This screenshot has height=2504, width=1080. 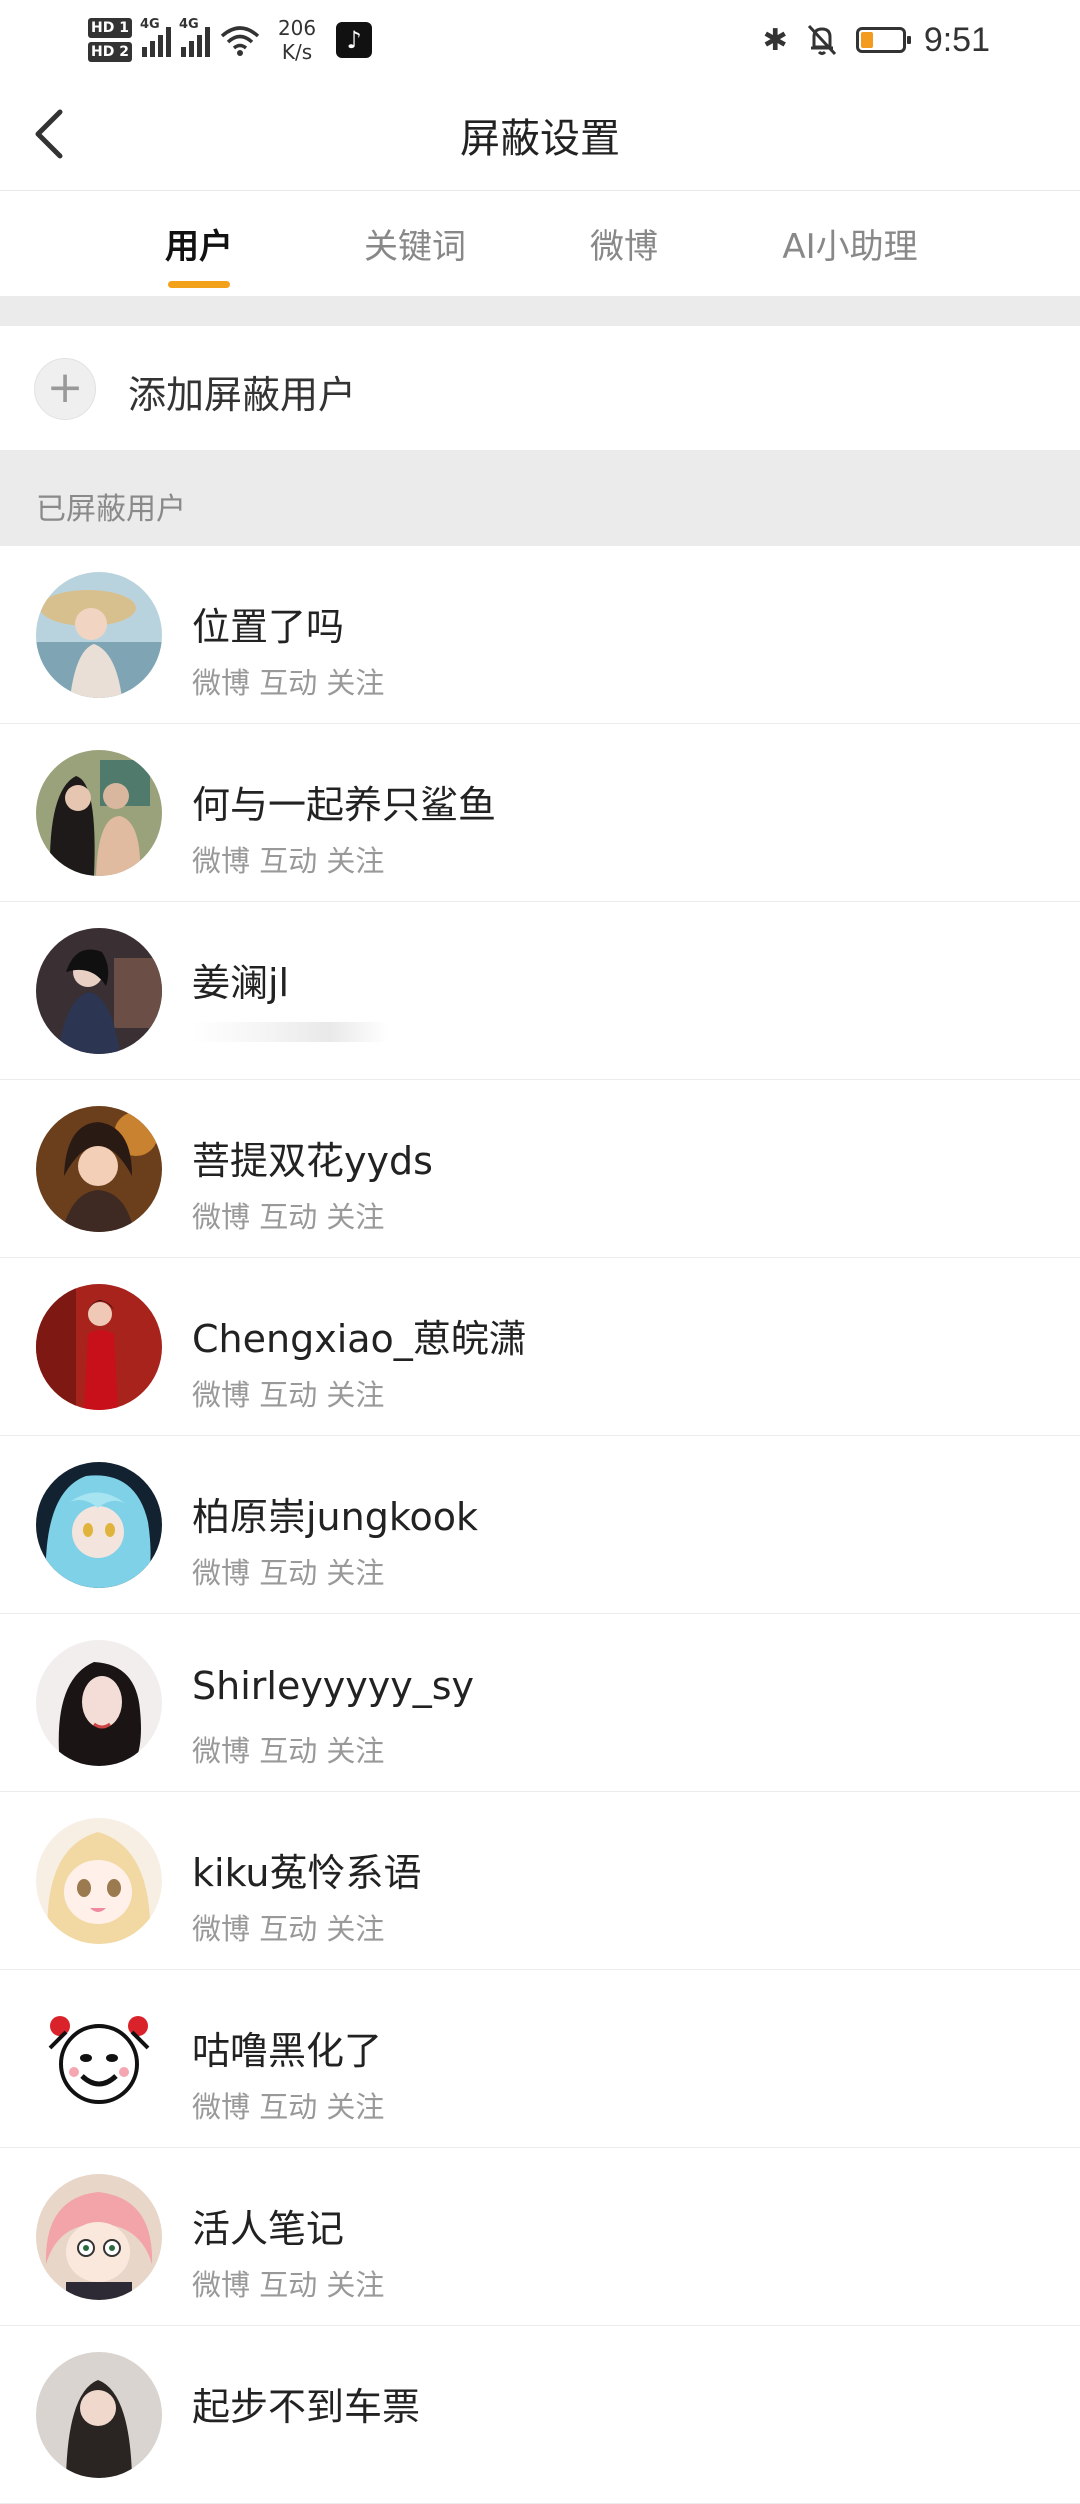 What do you see at coordinates (188, 24) in the screenshot?
I see `network-type-2: 4G` at bounding box center [188, 24].